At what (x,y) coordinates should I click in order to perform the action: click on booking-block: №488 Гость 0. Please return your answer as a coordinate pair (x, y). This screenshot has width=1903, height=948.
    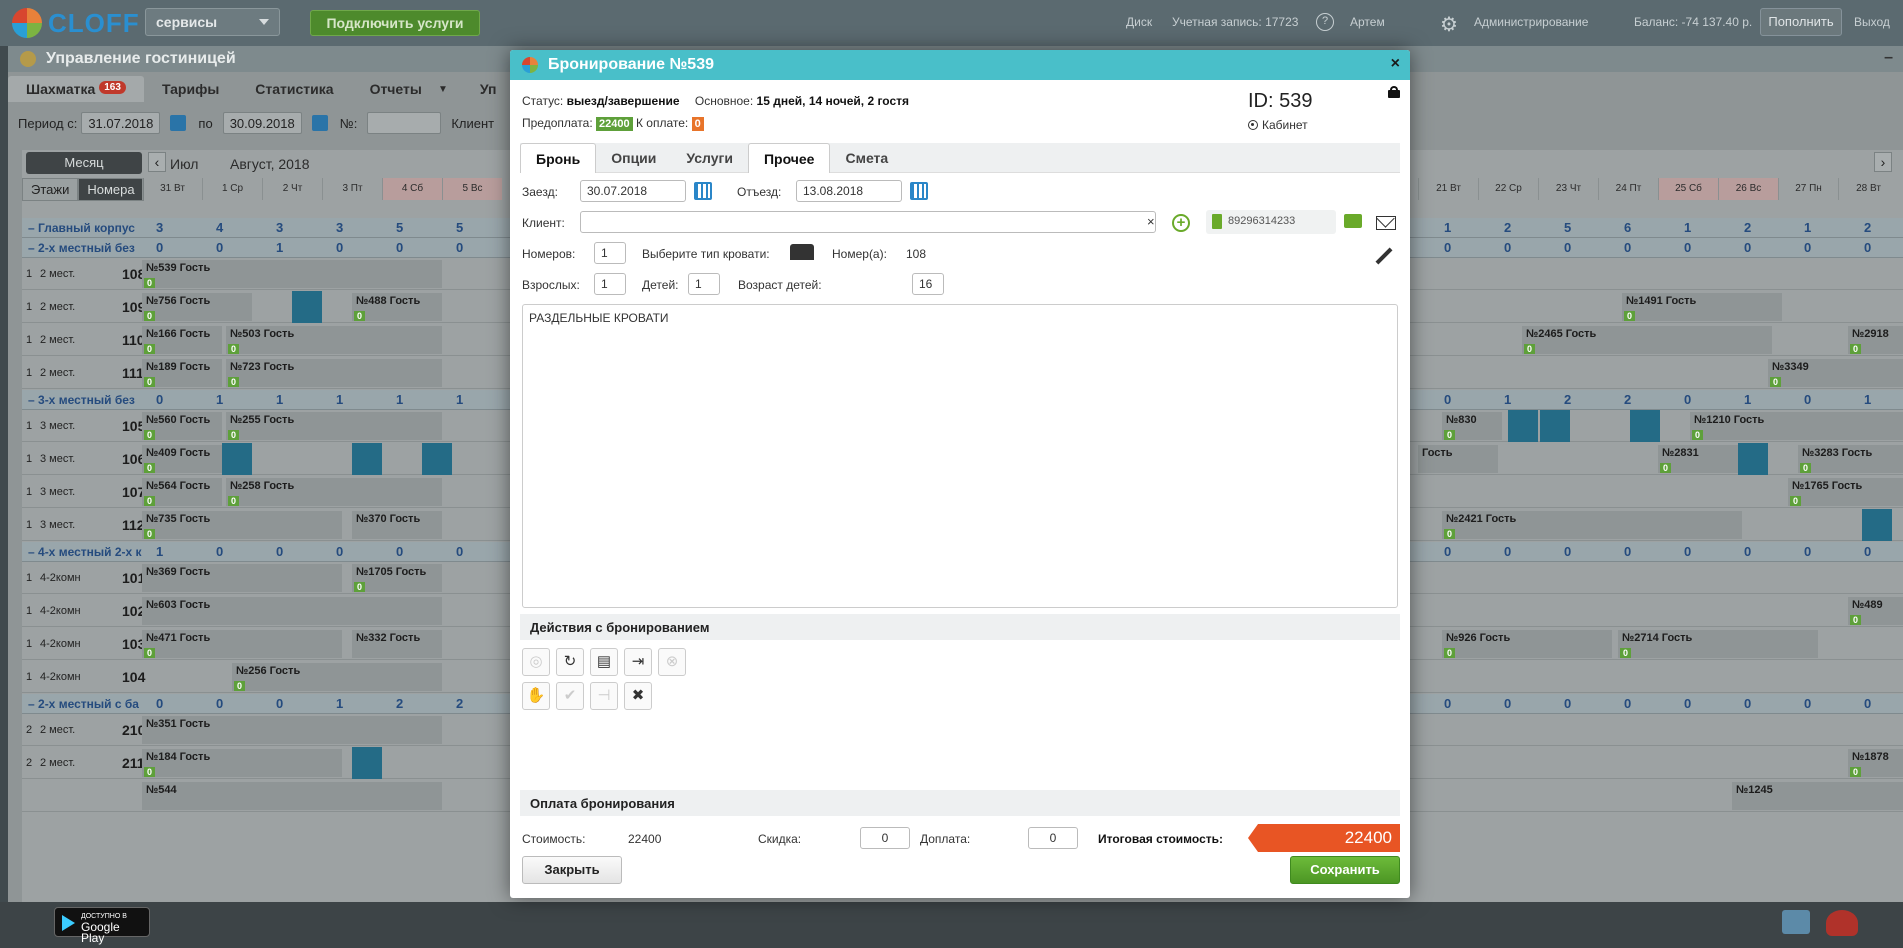
    Looking at the image, I should click on (397, 307).